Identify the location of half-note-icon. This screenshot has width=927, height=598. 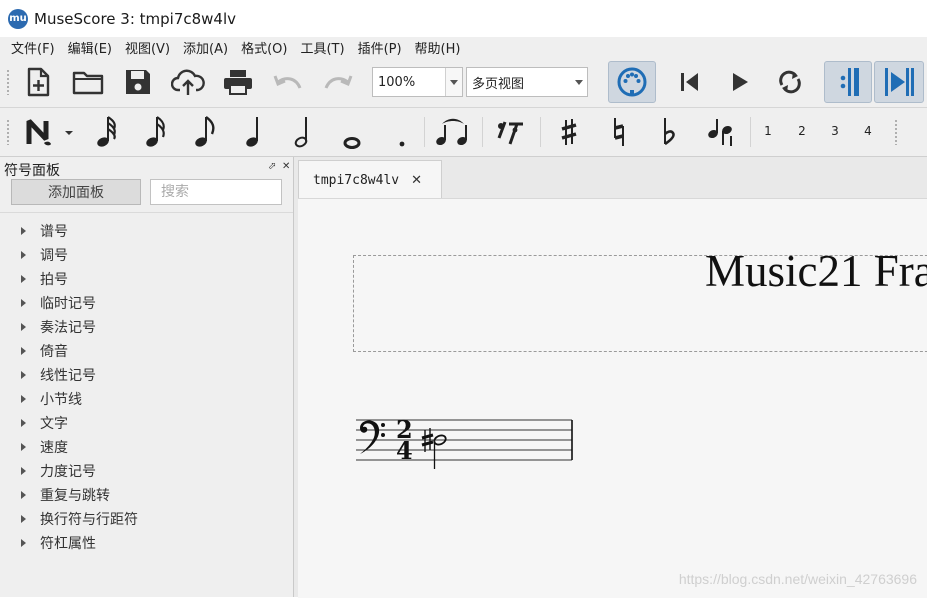
(301, 132).